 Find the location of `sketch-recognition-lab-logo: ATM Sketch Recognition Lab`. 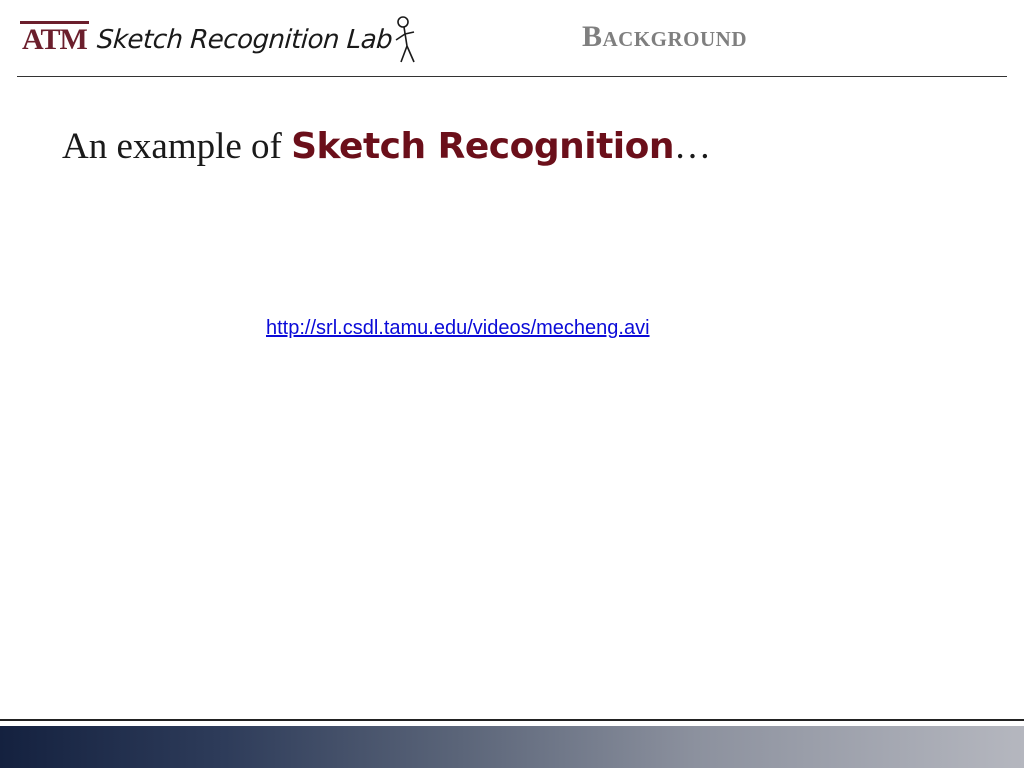

sketch-recognition-lab-logo: ATM Sketch Recognition Lab is located at coordinates (219, 40).